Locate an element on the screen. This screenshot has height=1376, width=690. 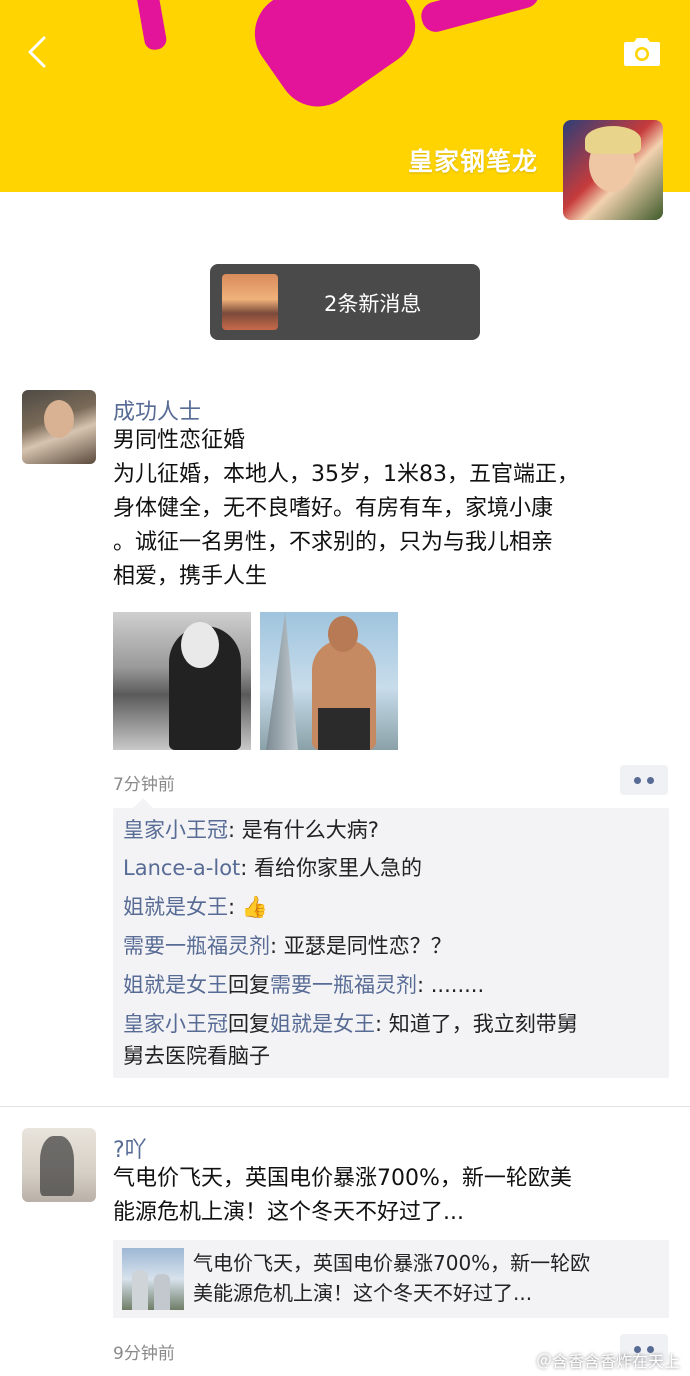
comment-user: 需要一瓶福灵剂 is located at coordinates (196, 946).